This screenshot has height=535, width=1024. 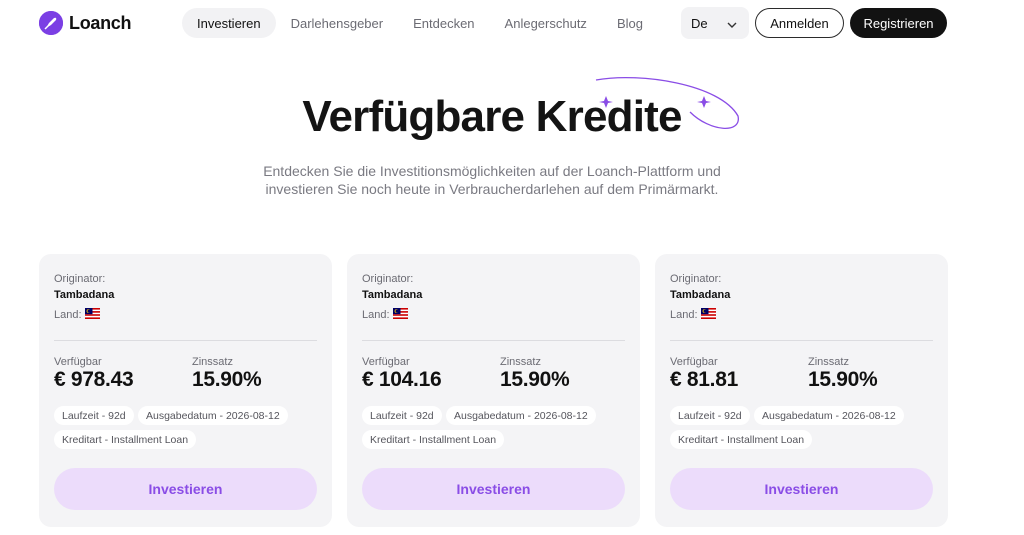 What do you see at coordinates (898, 23) in the screenshot?
I see `register-button: Registrieren` at bounding box center [898, 23].